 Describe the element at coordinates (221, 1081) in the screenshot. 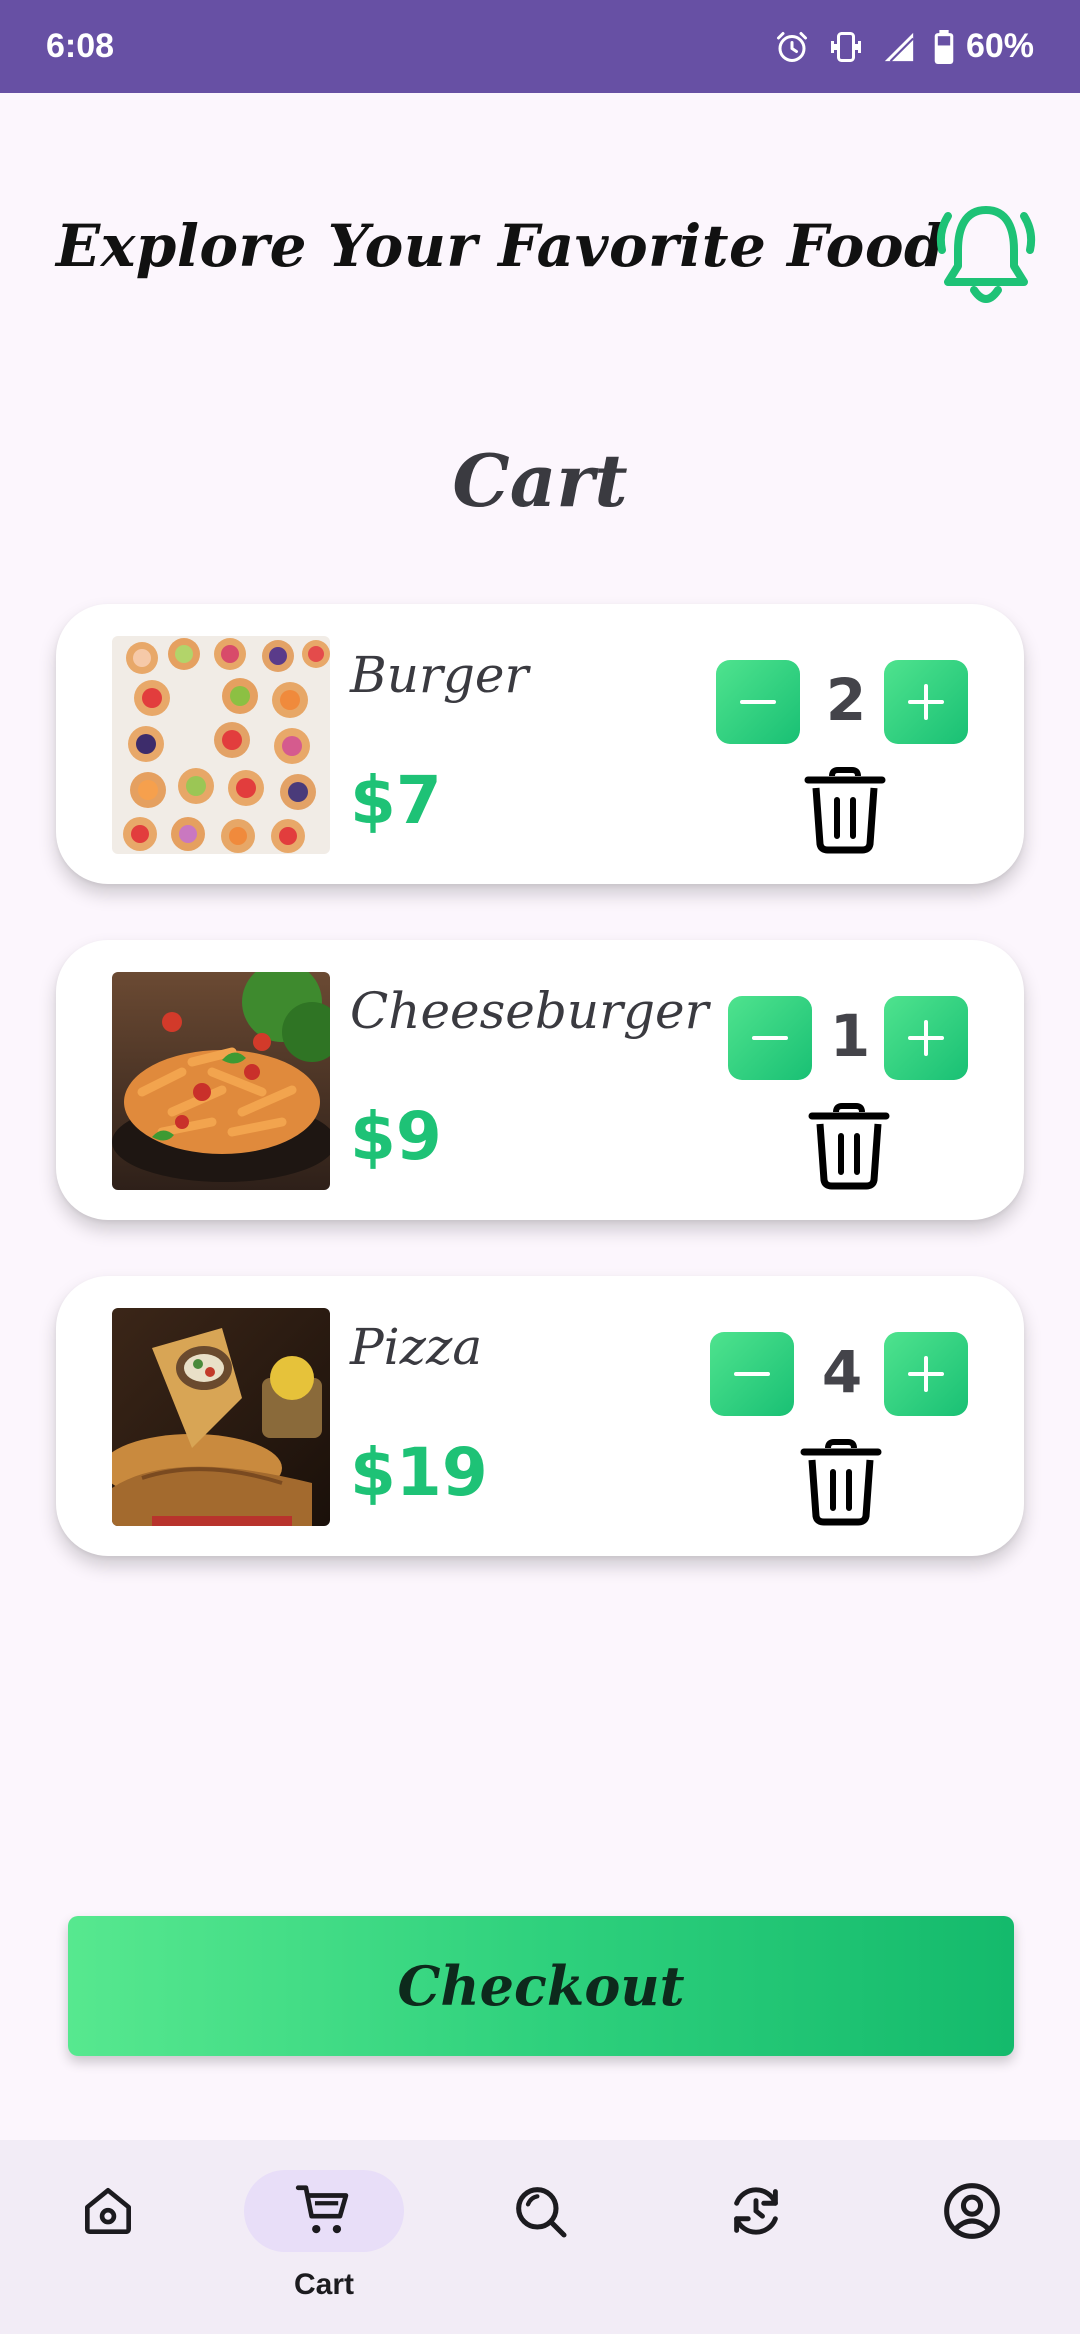

I see `pasta-photo` at that location.